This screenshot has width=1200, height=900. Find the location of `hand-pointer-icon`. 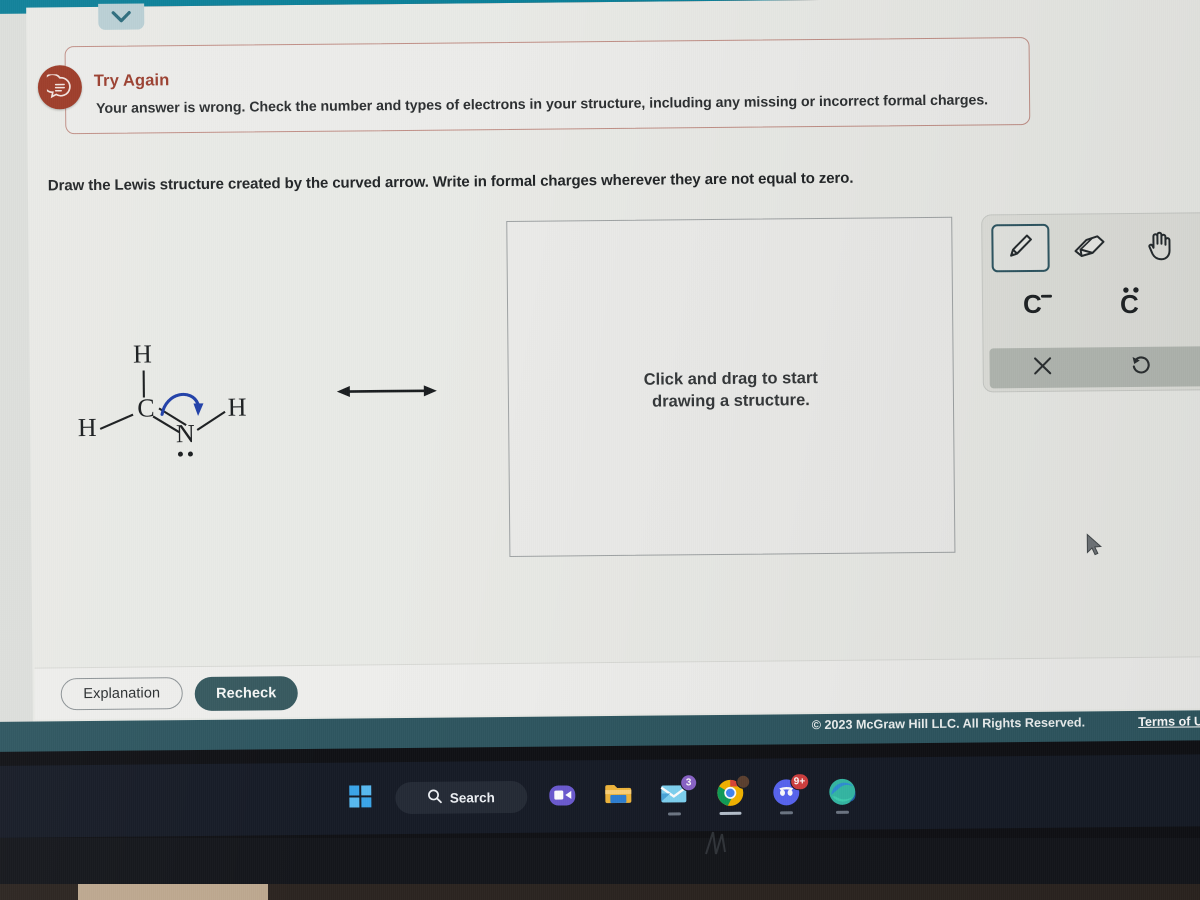

hand-pointer-icon is located at coordinates (1158, 246).